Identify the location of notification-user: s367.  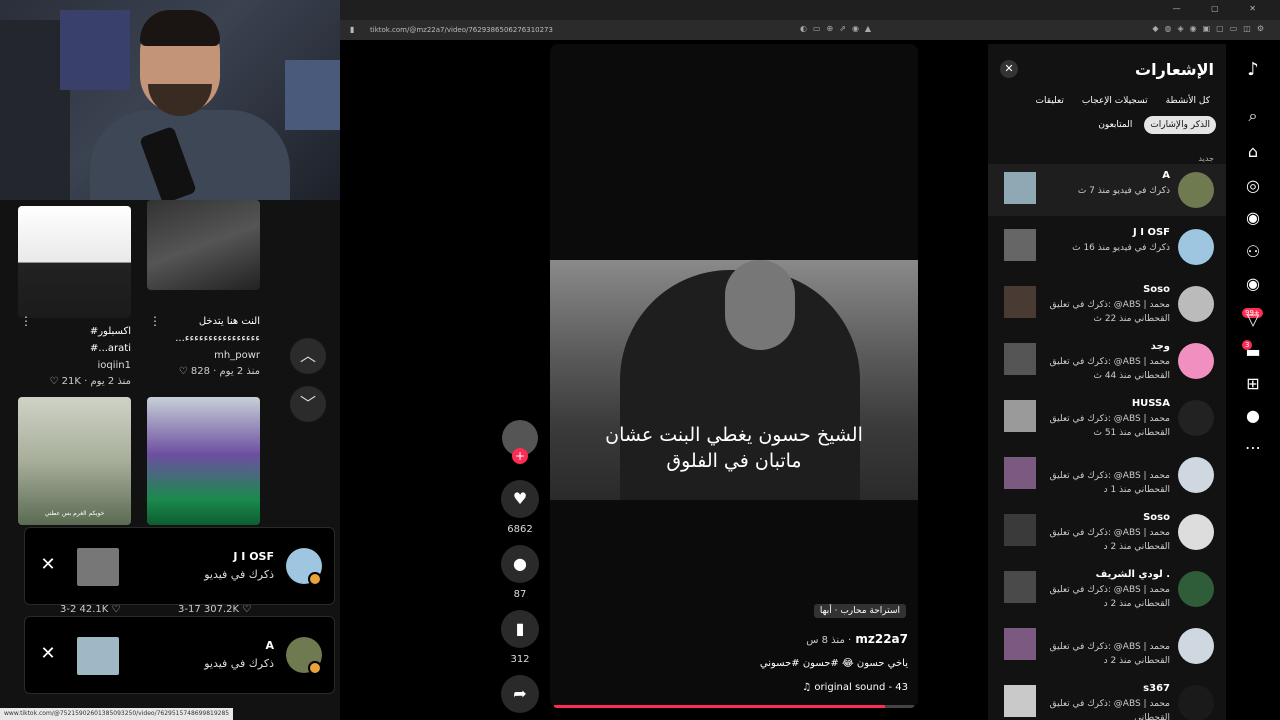
(1156, 688).